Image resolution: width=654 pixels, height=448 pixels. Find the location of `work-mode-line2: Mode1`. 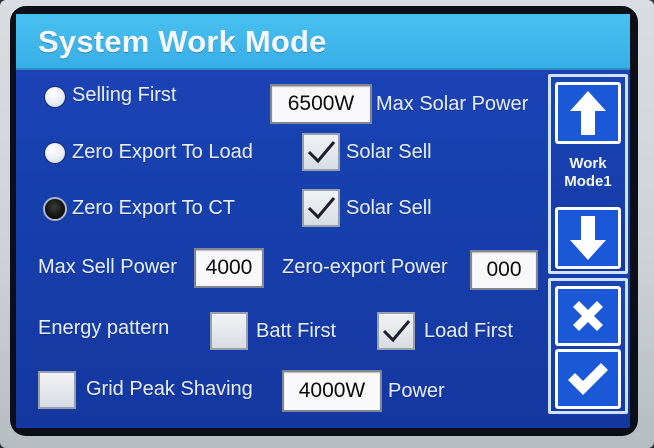

work-mode-line2: Mode1 is located at coordinates (588, 181).